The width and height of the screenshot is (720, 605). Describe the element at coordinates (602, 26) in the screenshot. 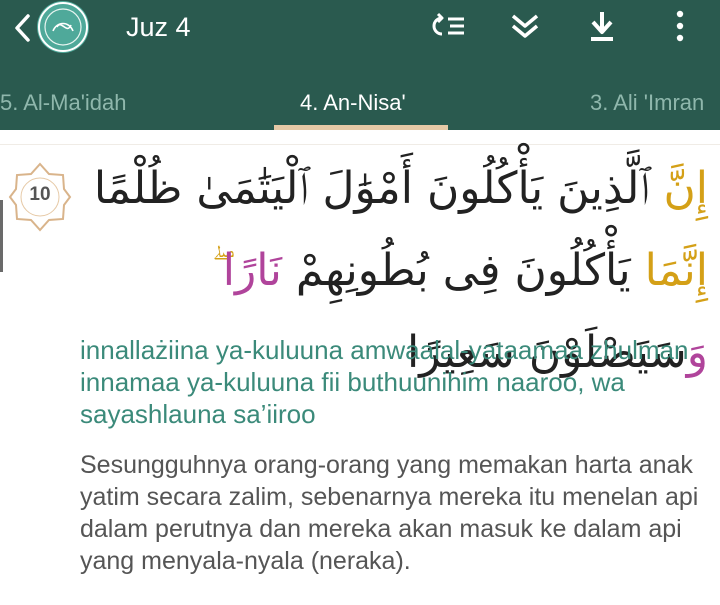

I see `download-icon` at that location.